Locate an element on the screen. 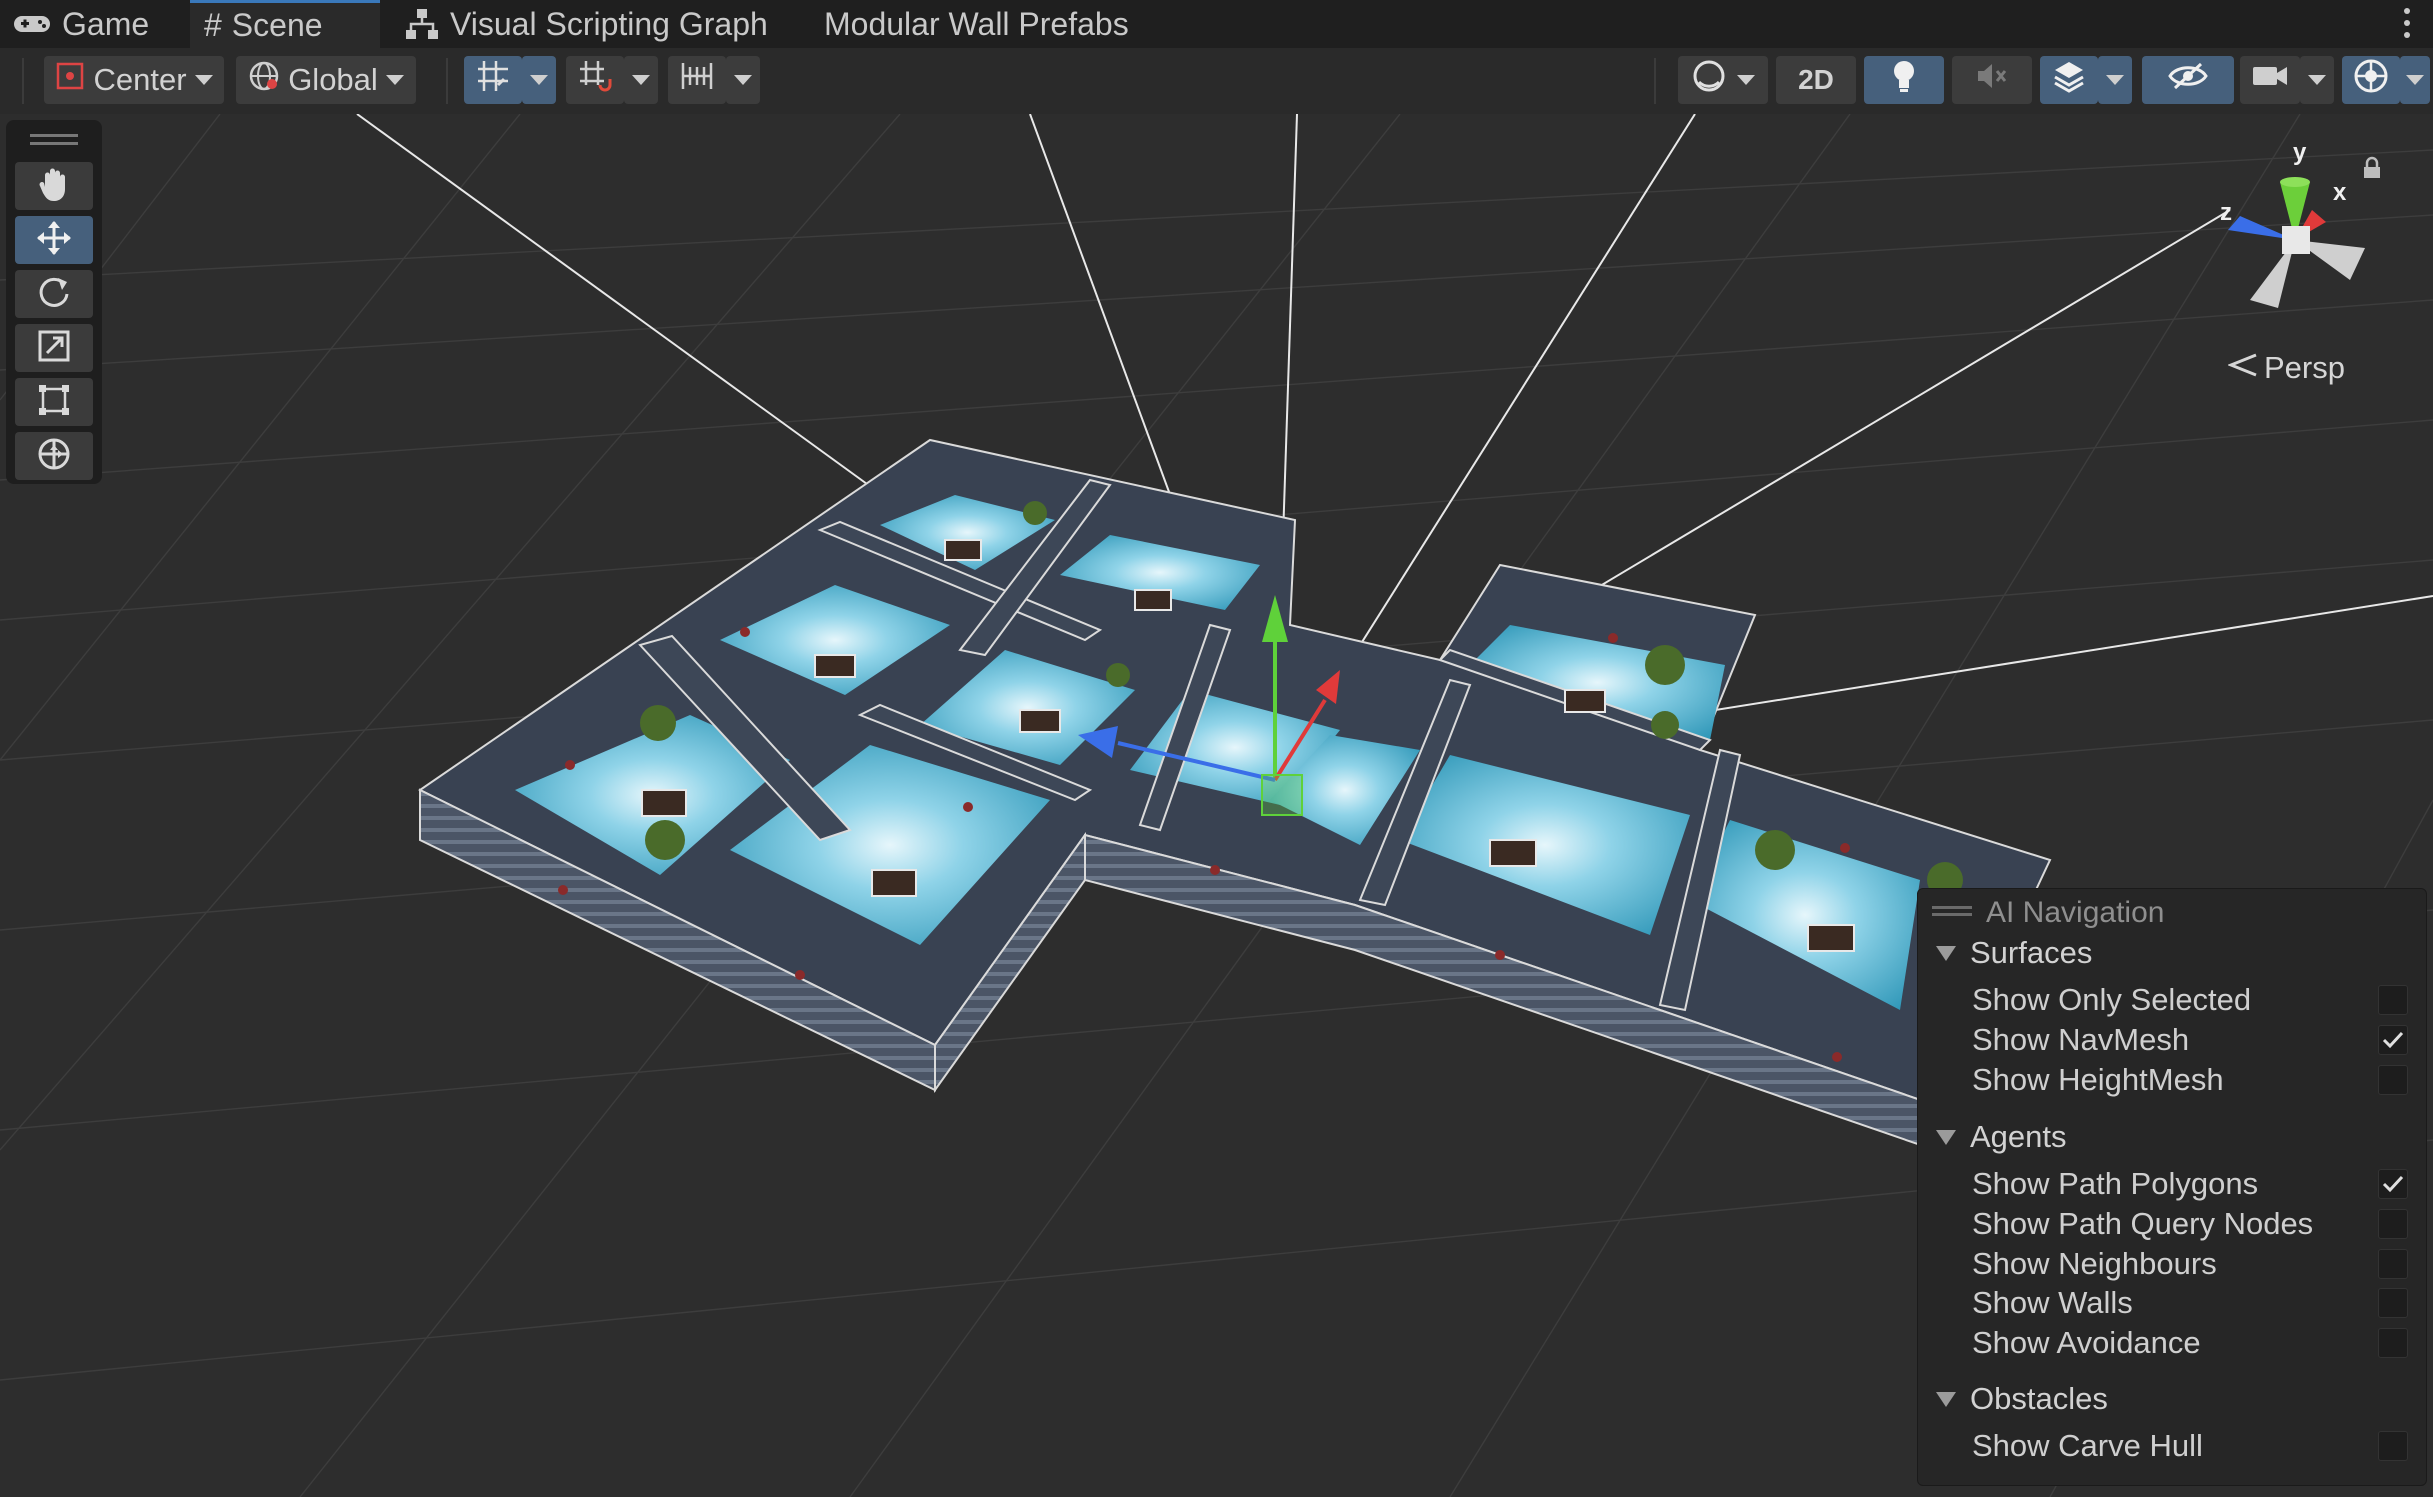 The height and width of the screenshot is (1497, 2433). tab-game: Game is located at coordinates (80, 24).